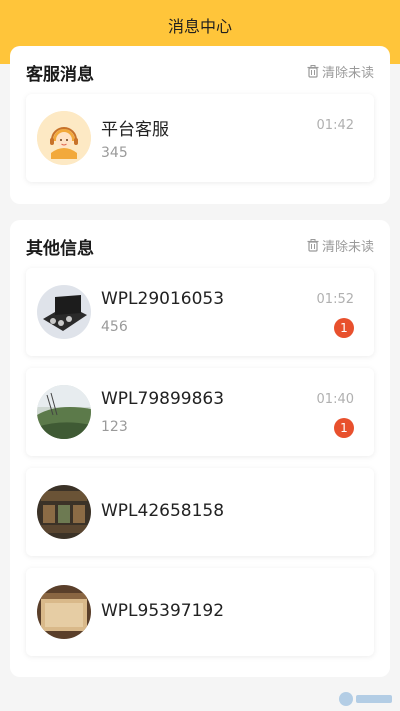 The image size is (400, 711). I want to click on conversation-preview: 123, so click(114, 427).